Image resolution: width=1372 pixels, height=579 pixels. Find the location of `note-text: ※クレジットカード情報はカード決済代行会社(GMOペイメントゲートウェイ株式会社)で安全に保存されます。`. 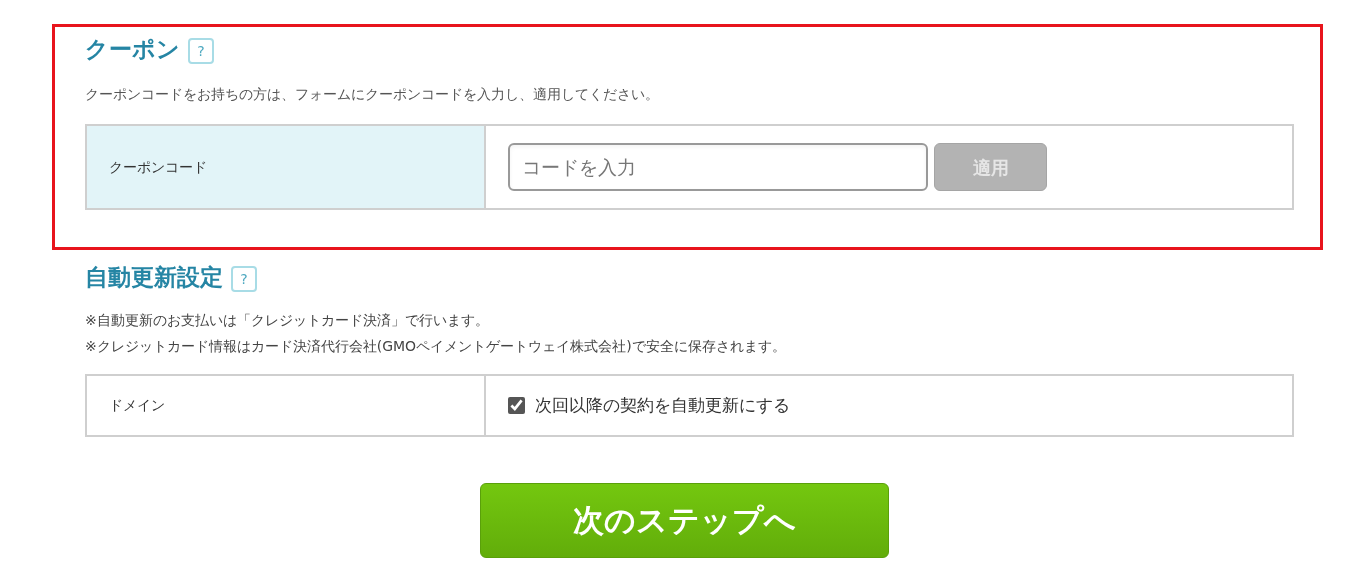

note-text: ※クレジットカード情報はカード決済代行会社(GMOペイメントゲートウェイ株式会社)で安全に保存されます。 is located at coordinates (436, 346).